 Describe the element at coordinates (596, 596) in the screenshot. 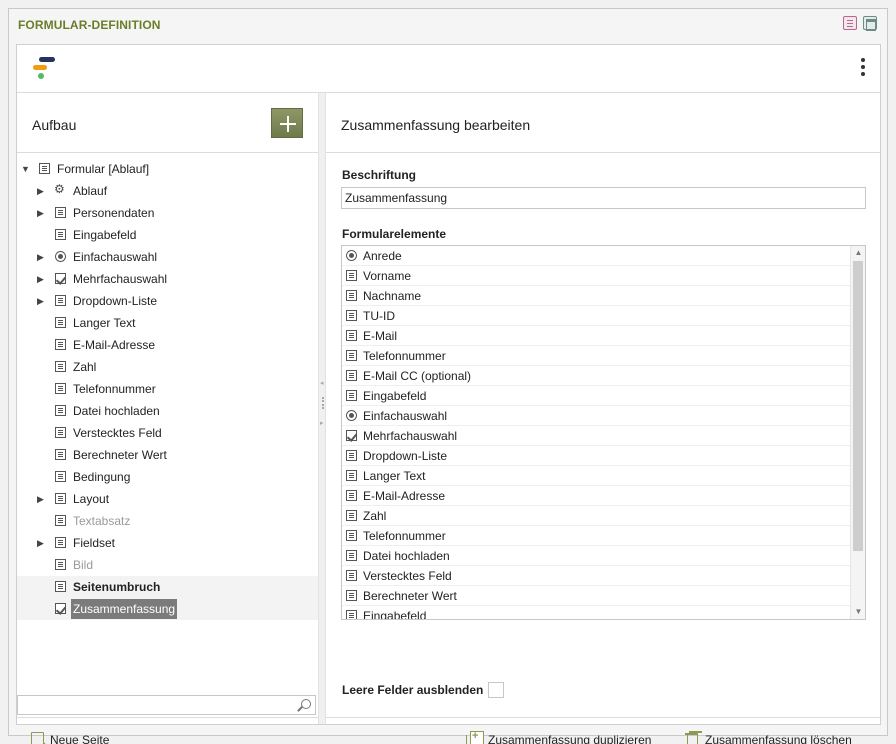

I see `list-item: Berechneter Wert` at that location.